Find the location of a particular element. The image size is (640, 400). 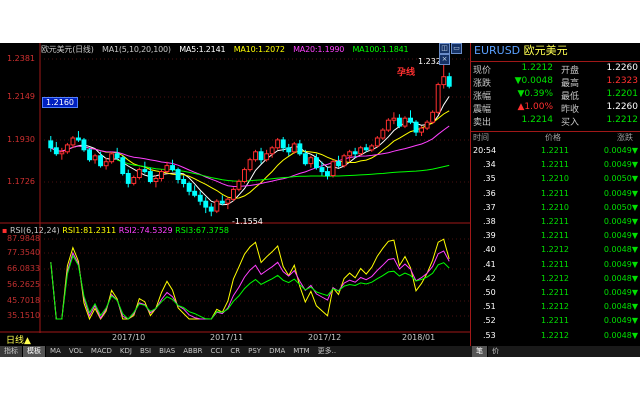

rsi1-value: RSI1:81.2311 is located at coordinates (89, 230).